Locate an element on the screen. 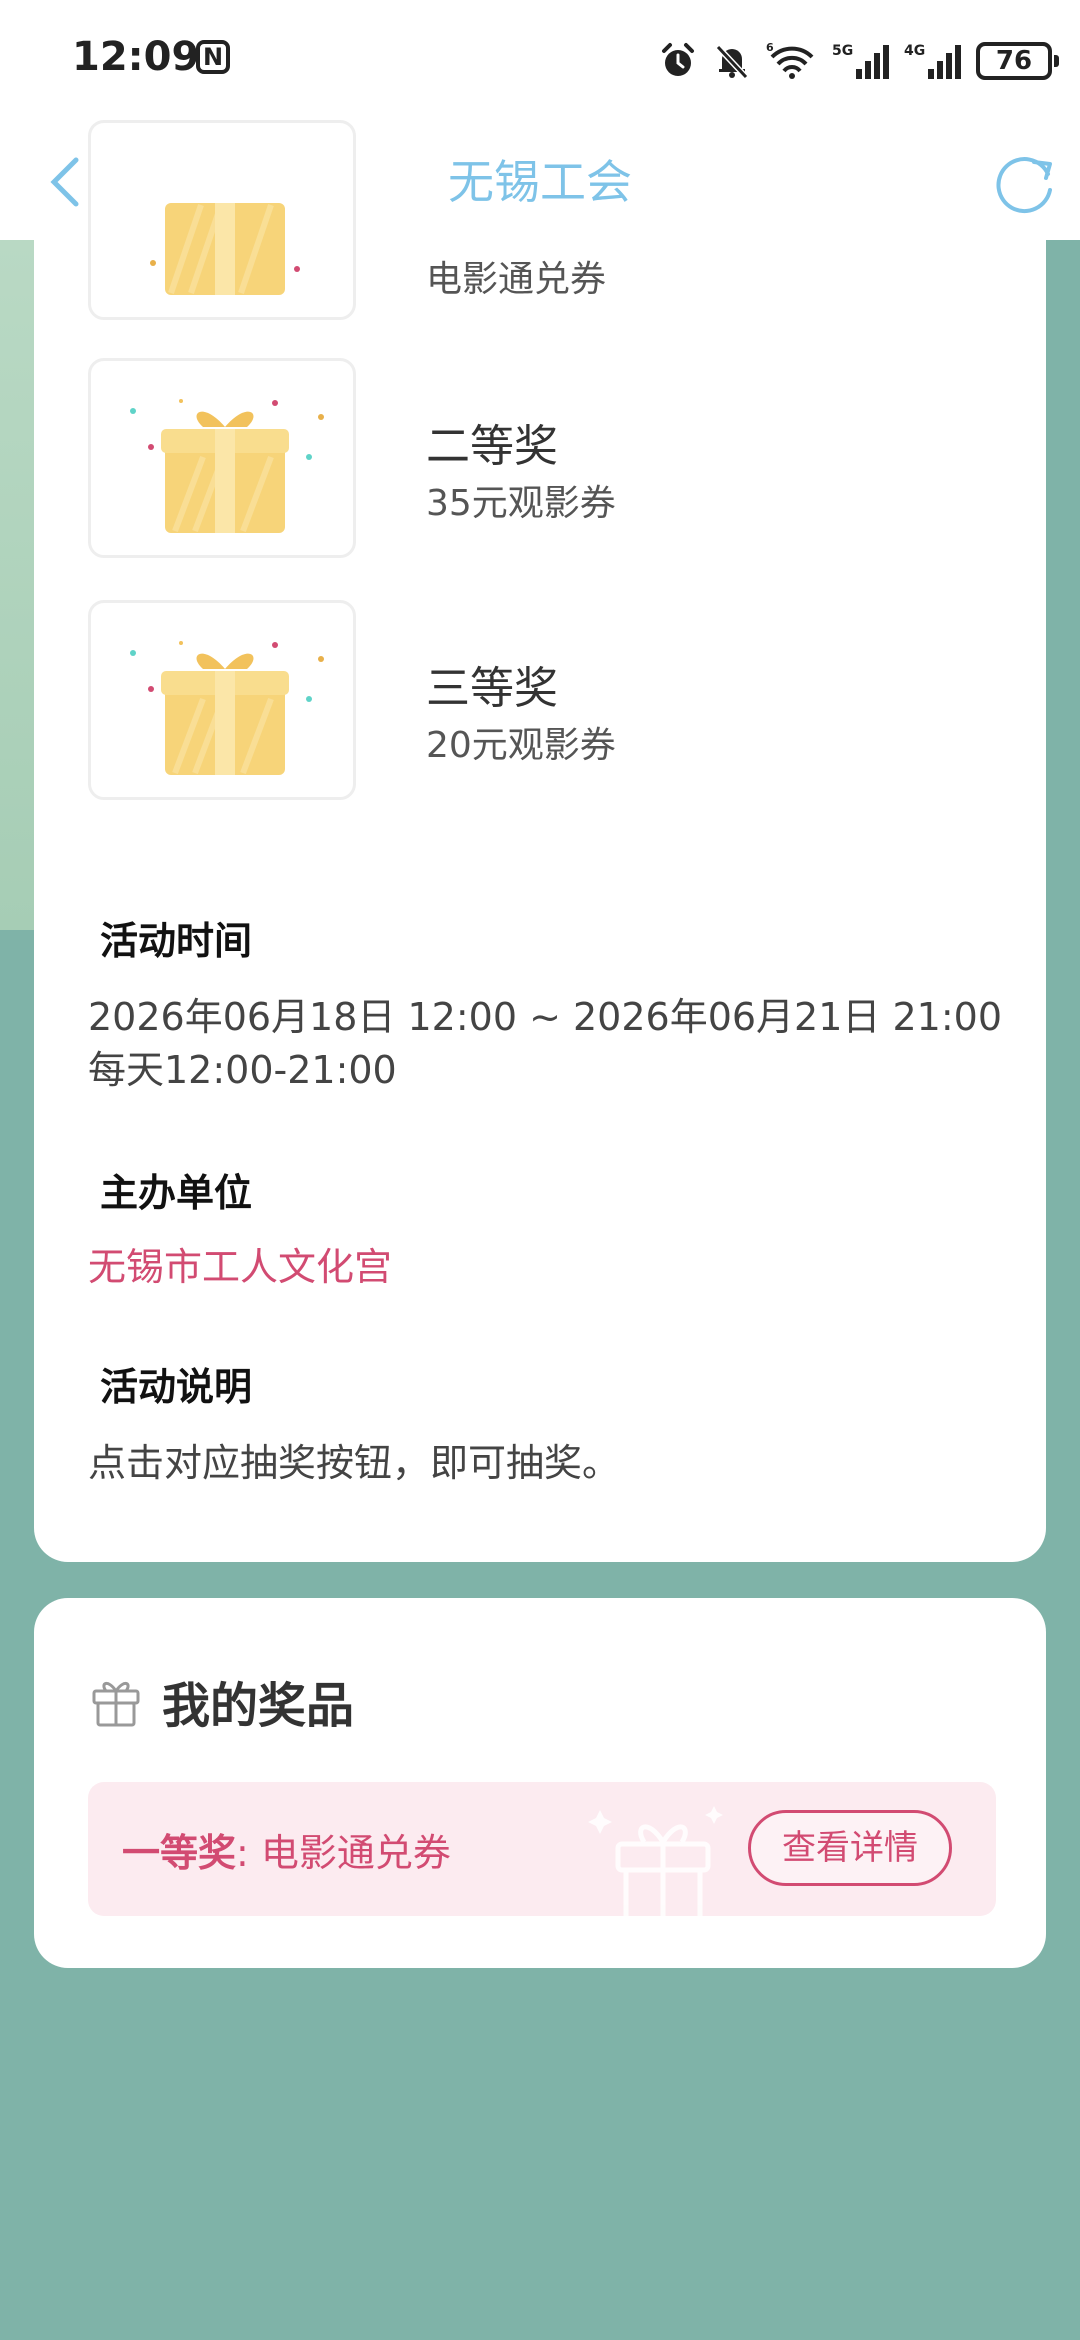 The width and height of the screenshot is (1080, 2340). my-prize-text: 一等奖: 电影通兑券 is located at coordinates (286, 1853).